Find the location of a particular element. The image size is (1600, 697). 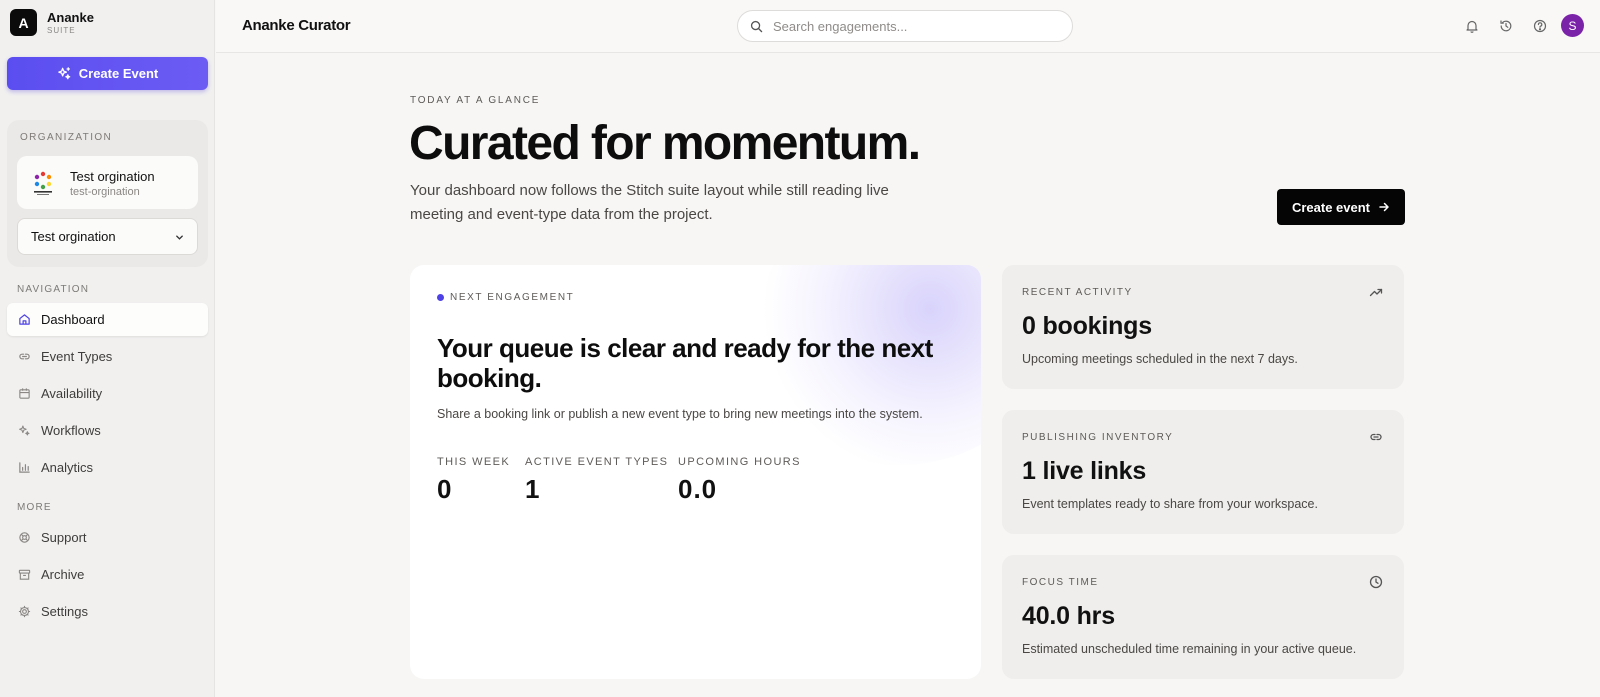

card-value: 1 live links is located at coordinates (1084, 471).